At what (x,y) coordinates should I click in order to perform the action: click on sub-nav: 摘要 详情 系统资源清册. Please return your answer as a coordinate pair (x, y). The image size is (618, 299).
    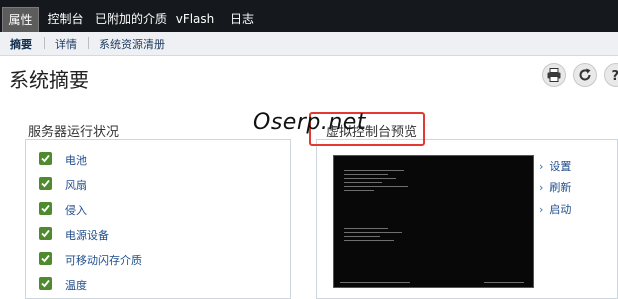
    Looking at the image, I should click on (309, 44).